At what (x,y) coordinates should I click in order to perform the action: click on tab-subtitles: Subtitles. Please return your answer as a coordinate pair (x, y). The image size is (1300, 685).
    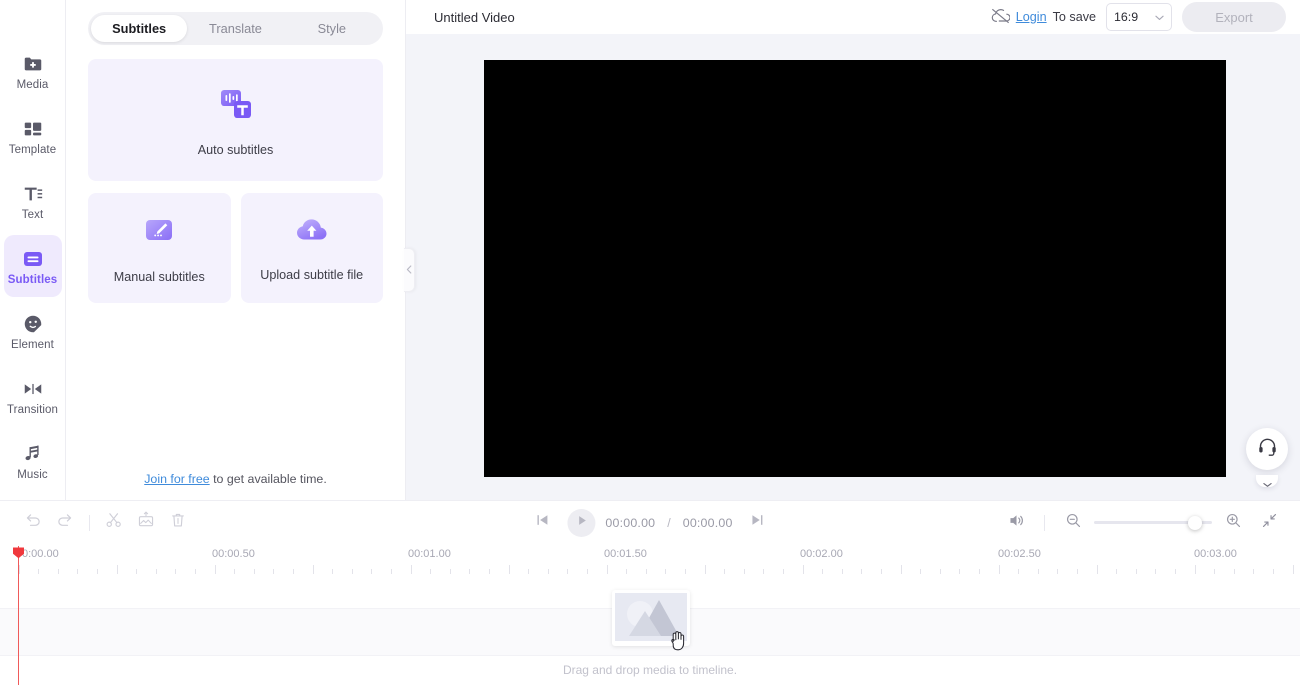
    Looking at the image, I should click on (139, 28).